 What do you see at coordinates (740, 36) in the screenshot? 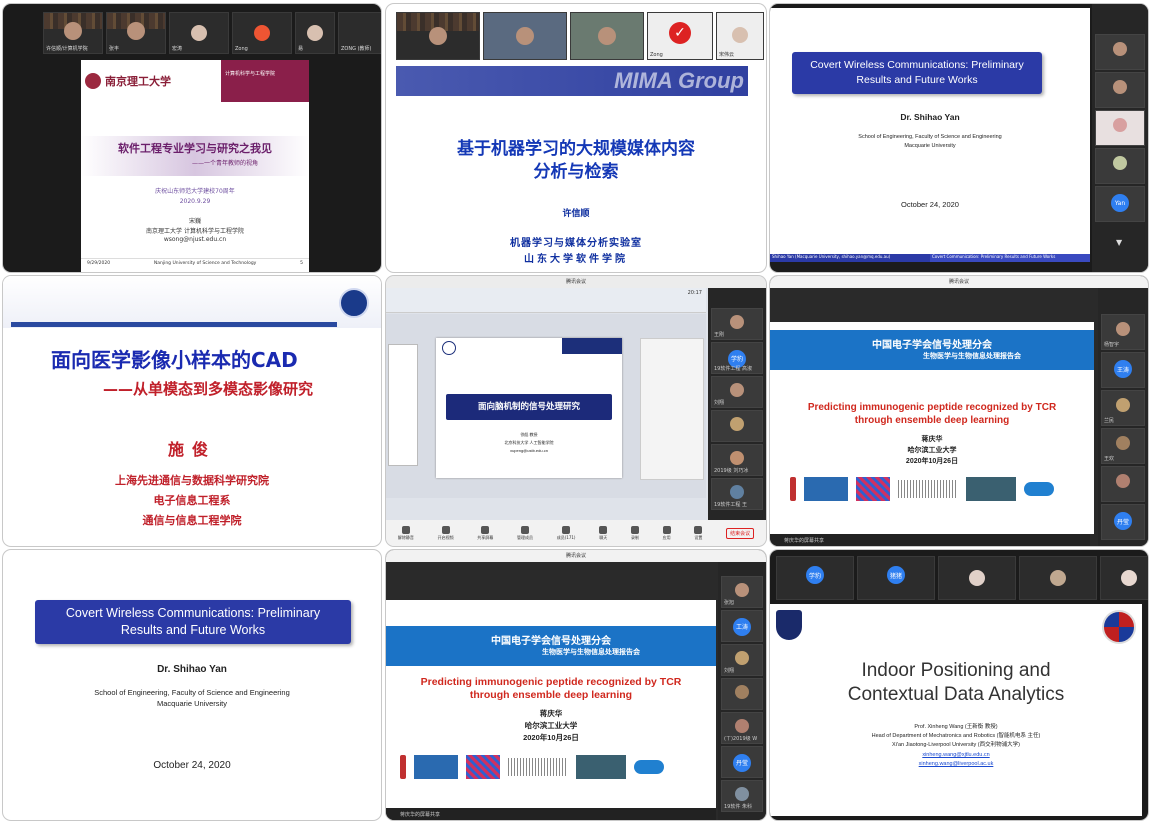
I see `participant-thumb: 宋伟云` at bounding box center [740, 36].